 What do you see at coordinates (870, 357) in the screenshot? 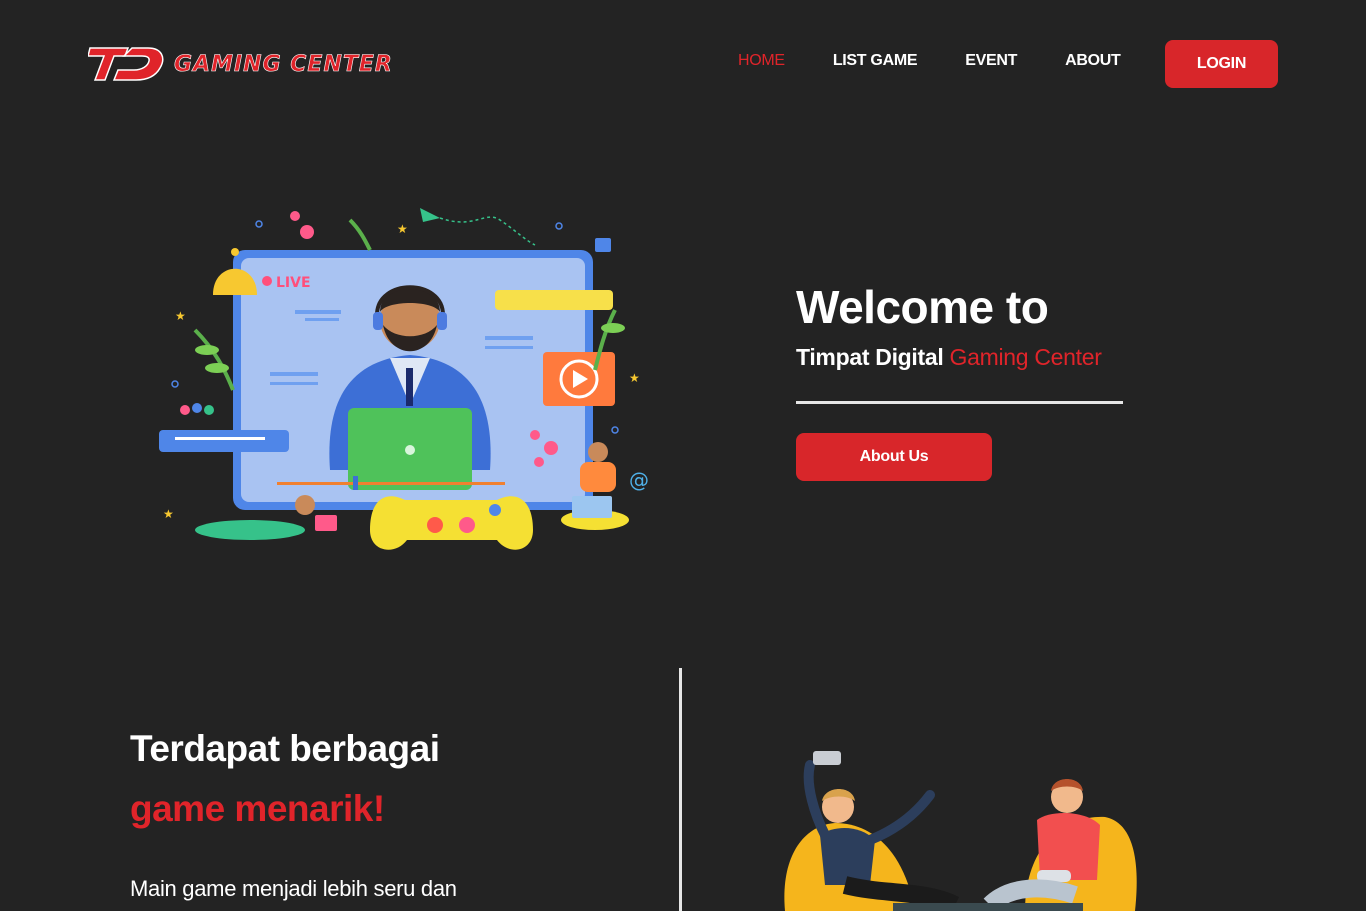
I see `hero-subtitle-plain: Timpat Digital` at bounding box center [870, 357].